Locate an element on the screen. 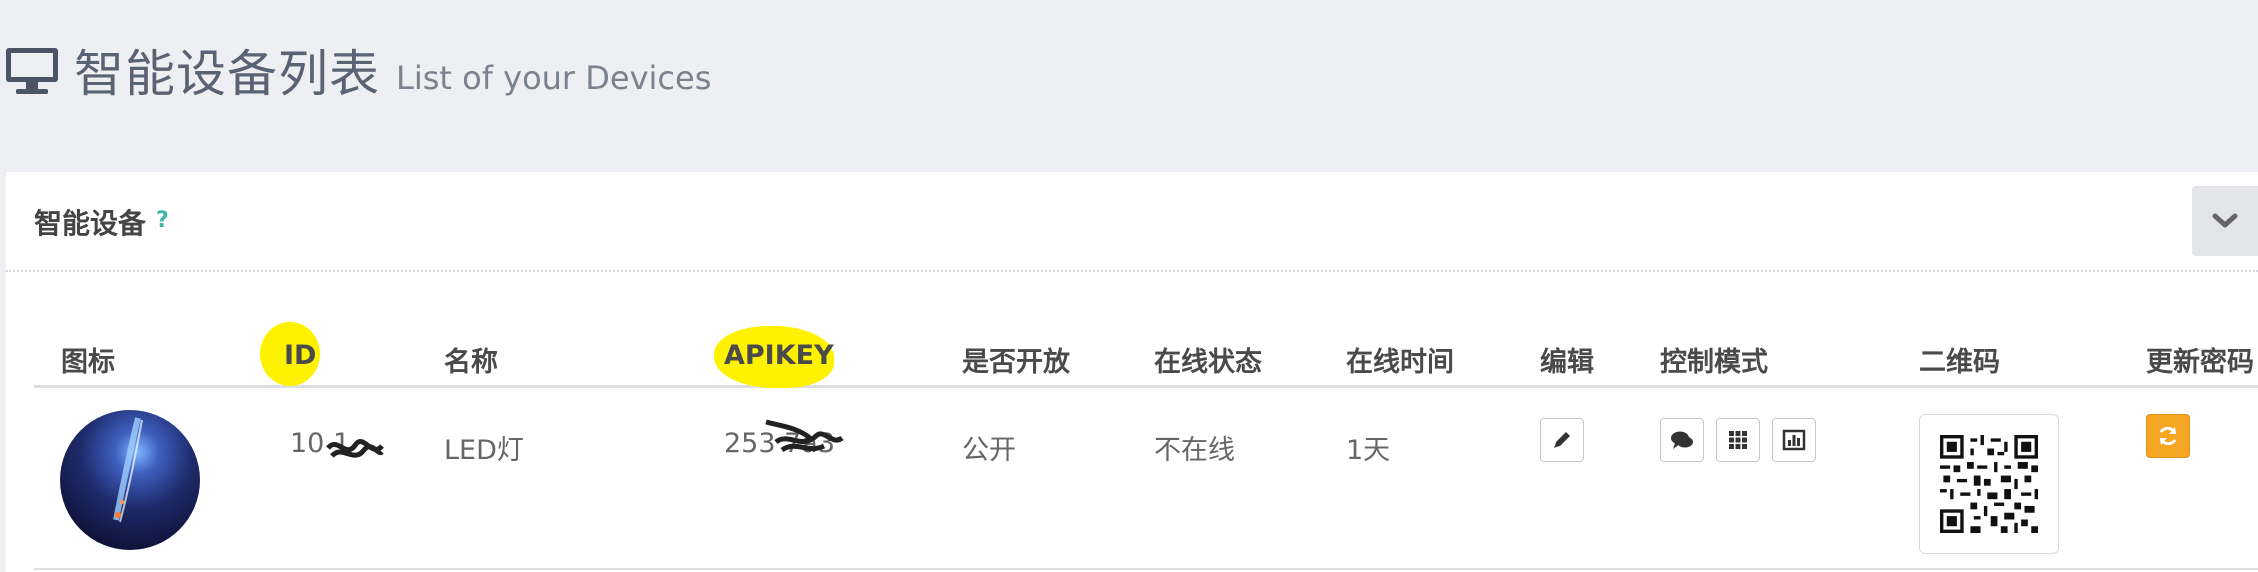 The width and height of the screenshot is (2258, 572). chat-icon is located at coordinates (1682, 440).